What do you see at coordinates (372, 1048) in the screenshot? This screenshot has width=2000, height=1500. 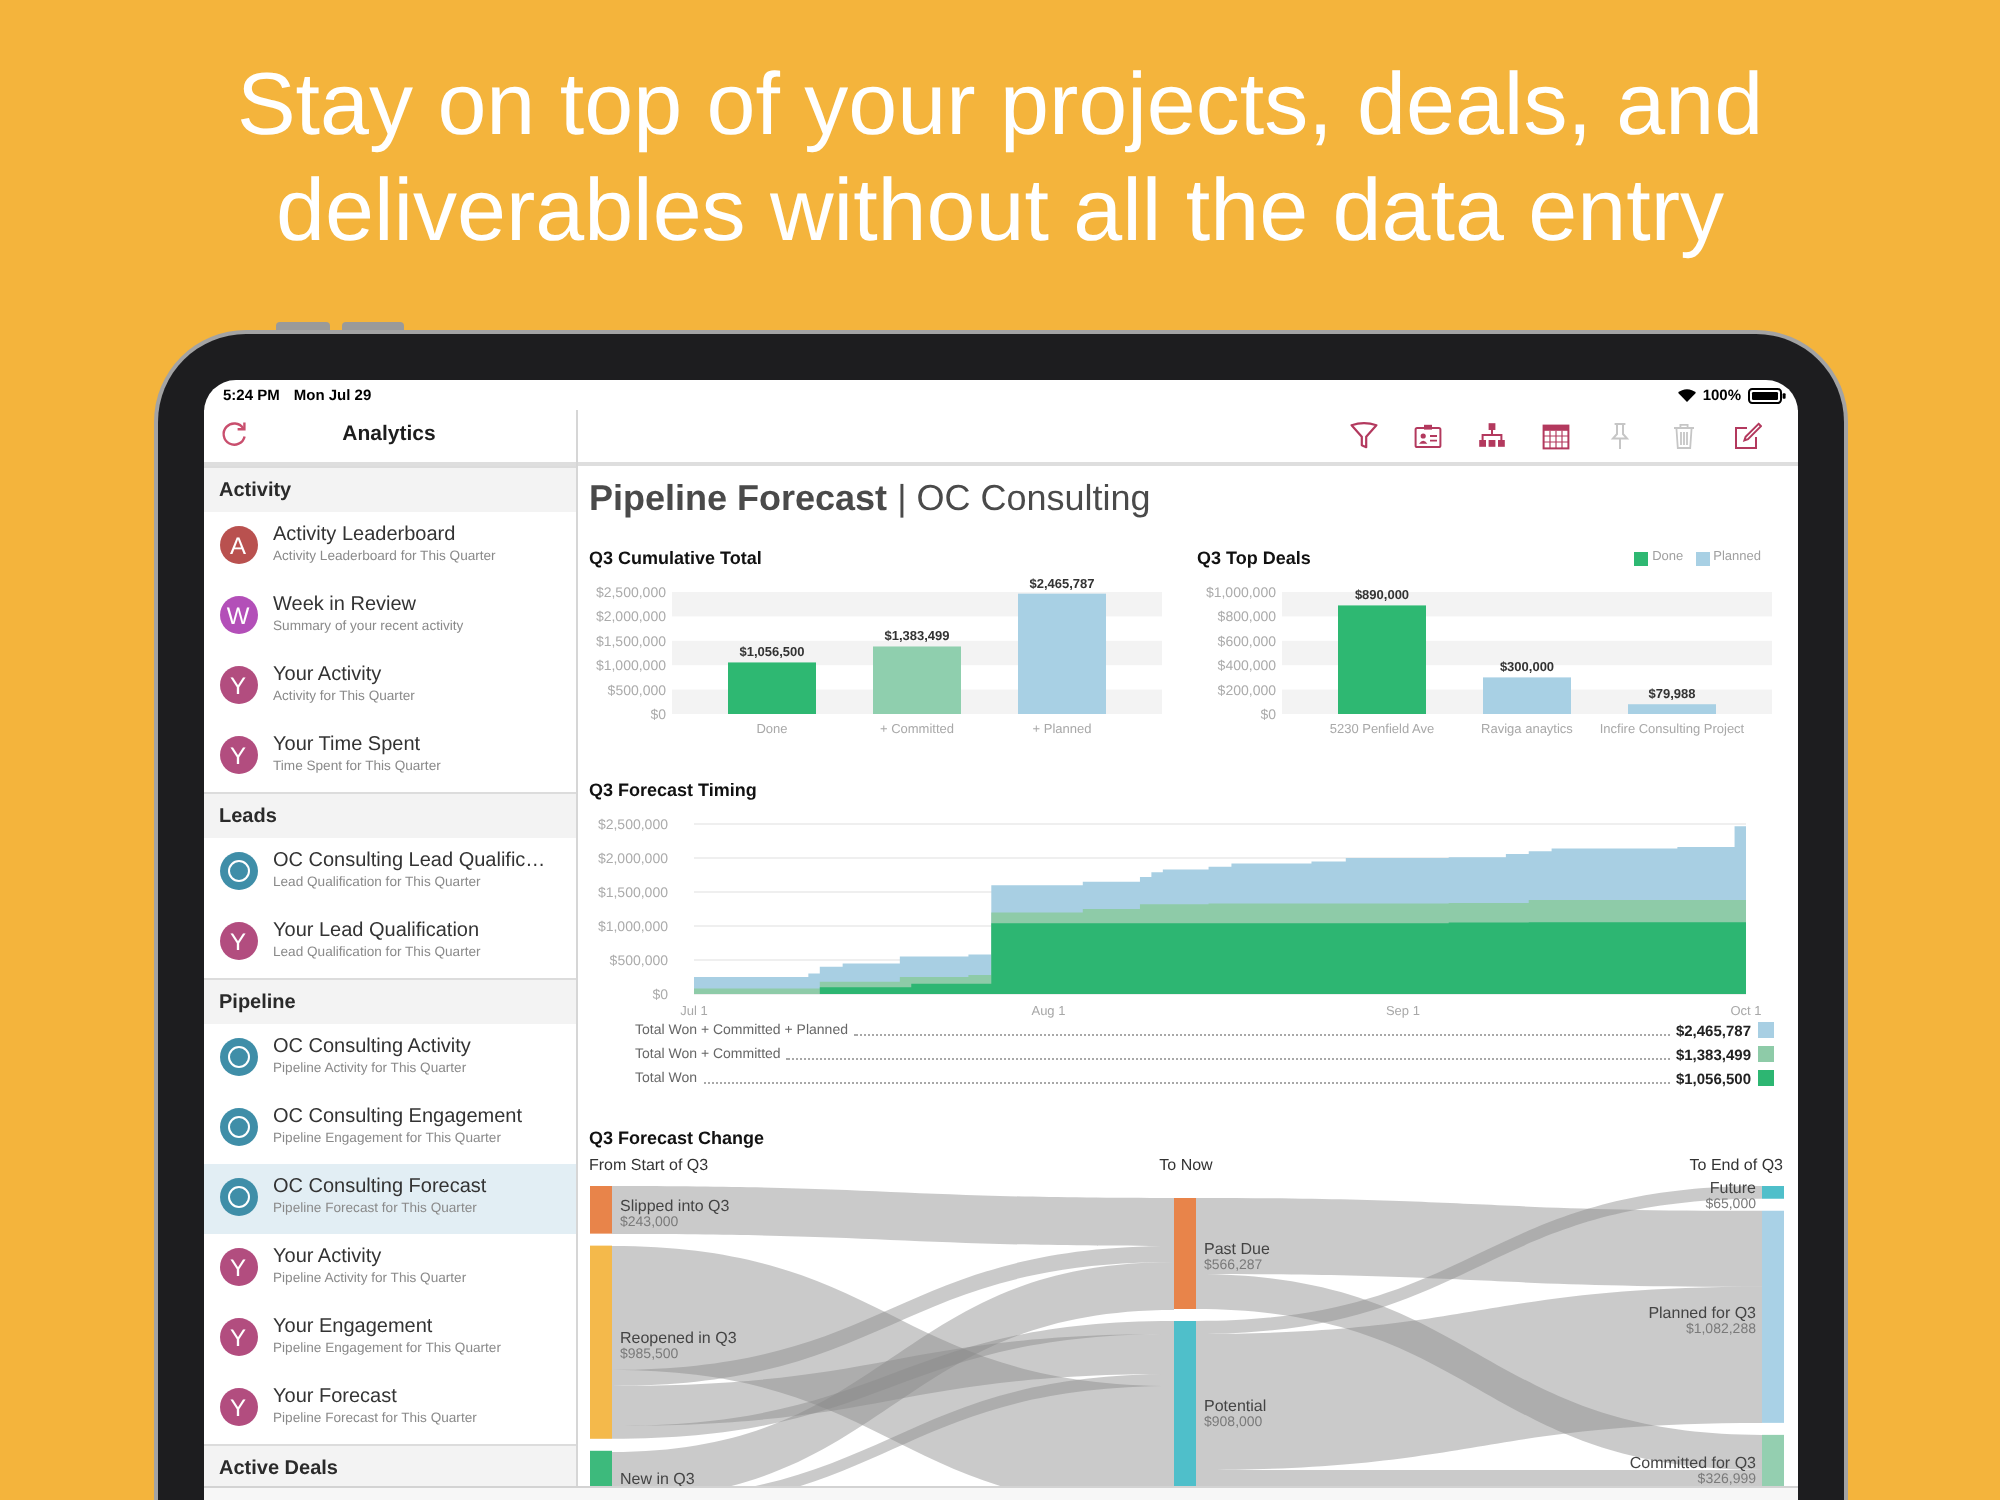 I see `item-title: OC Consulting Activity` at bounding box center [372, 1048].